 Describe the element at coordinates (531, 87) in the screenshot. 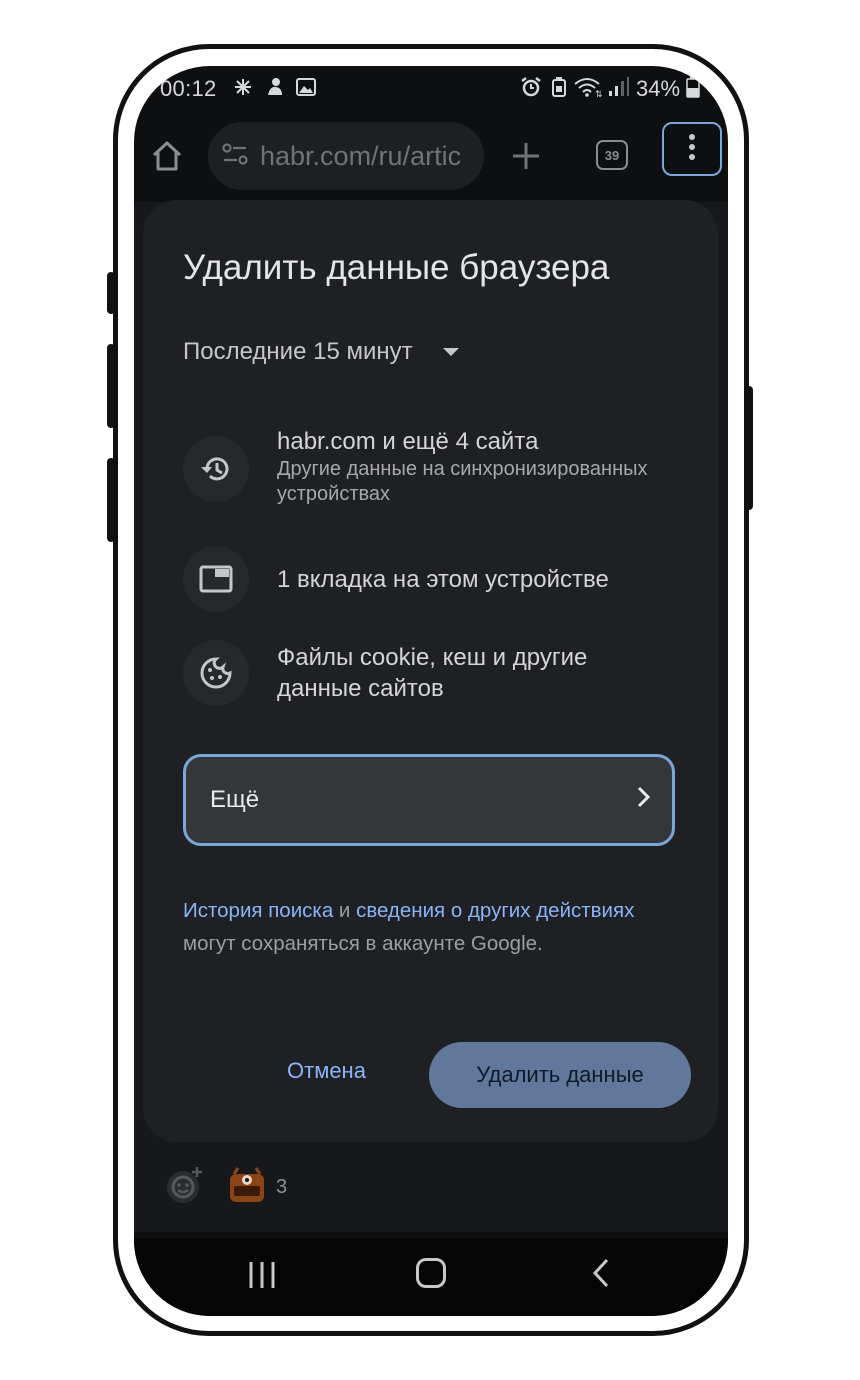

I see `alarm-icon` at that location.